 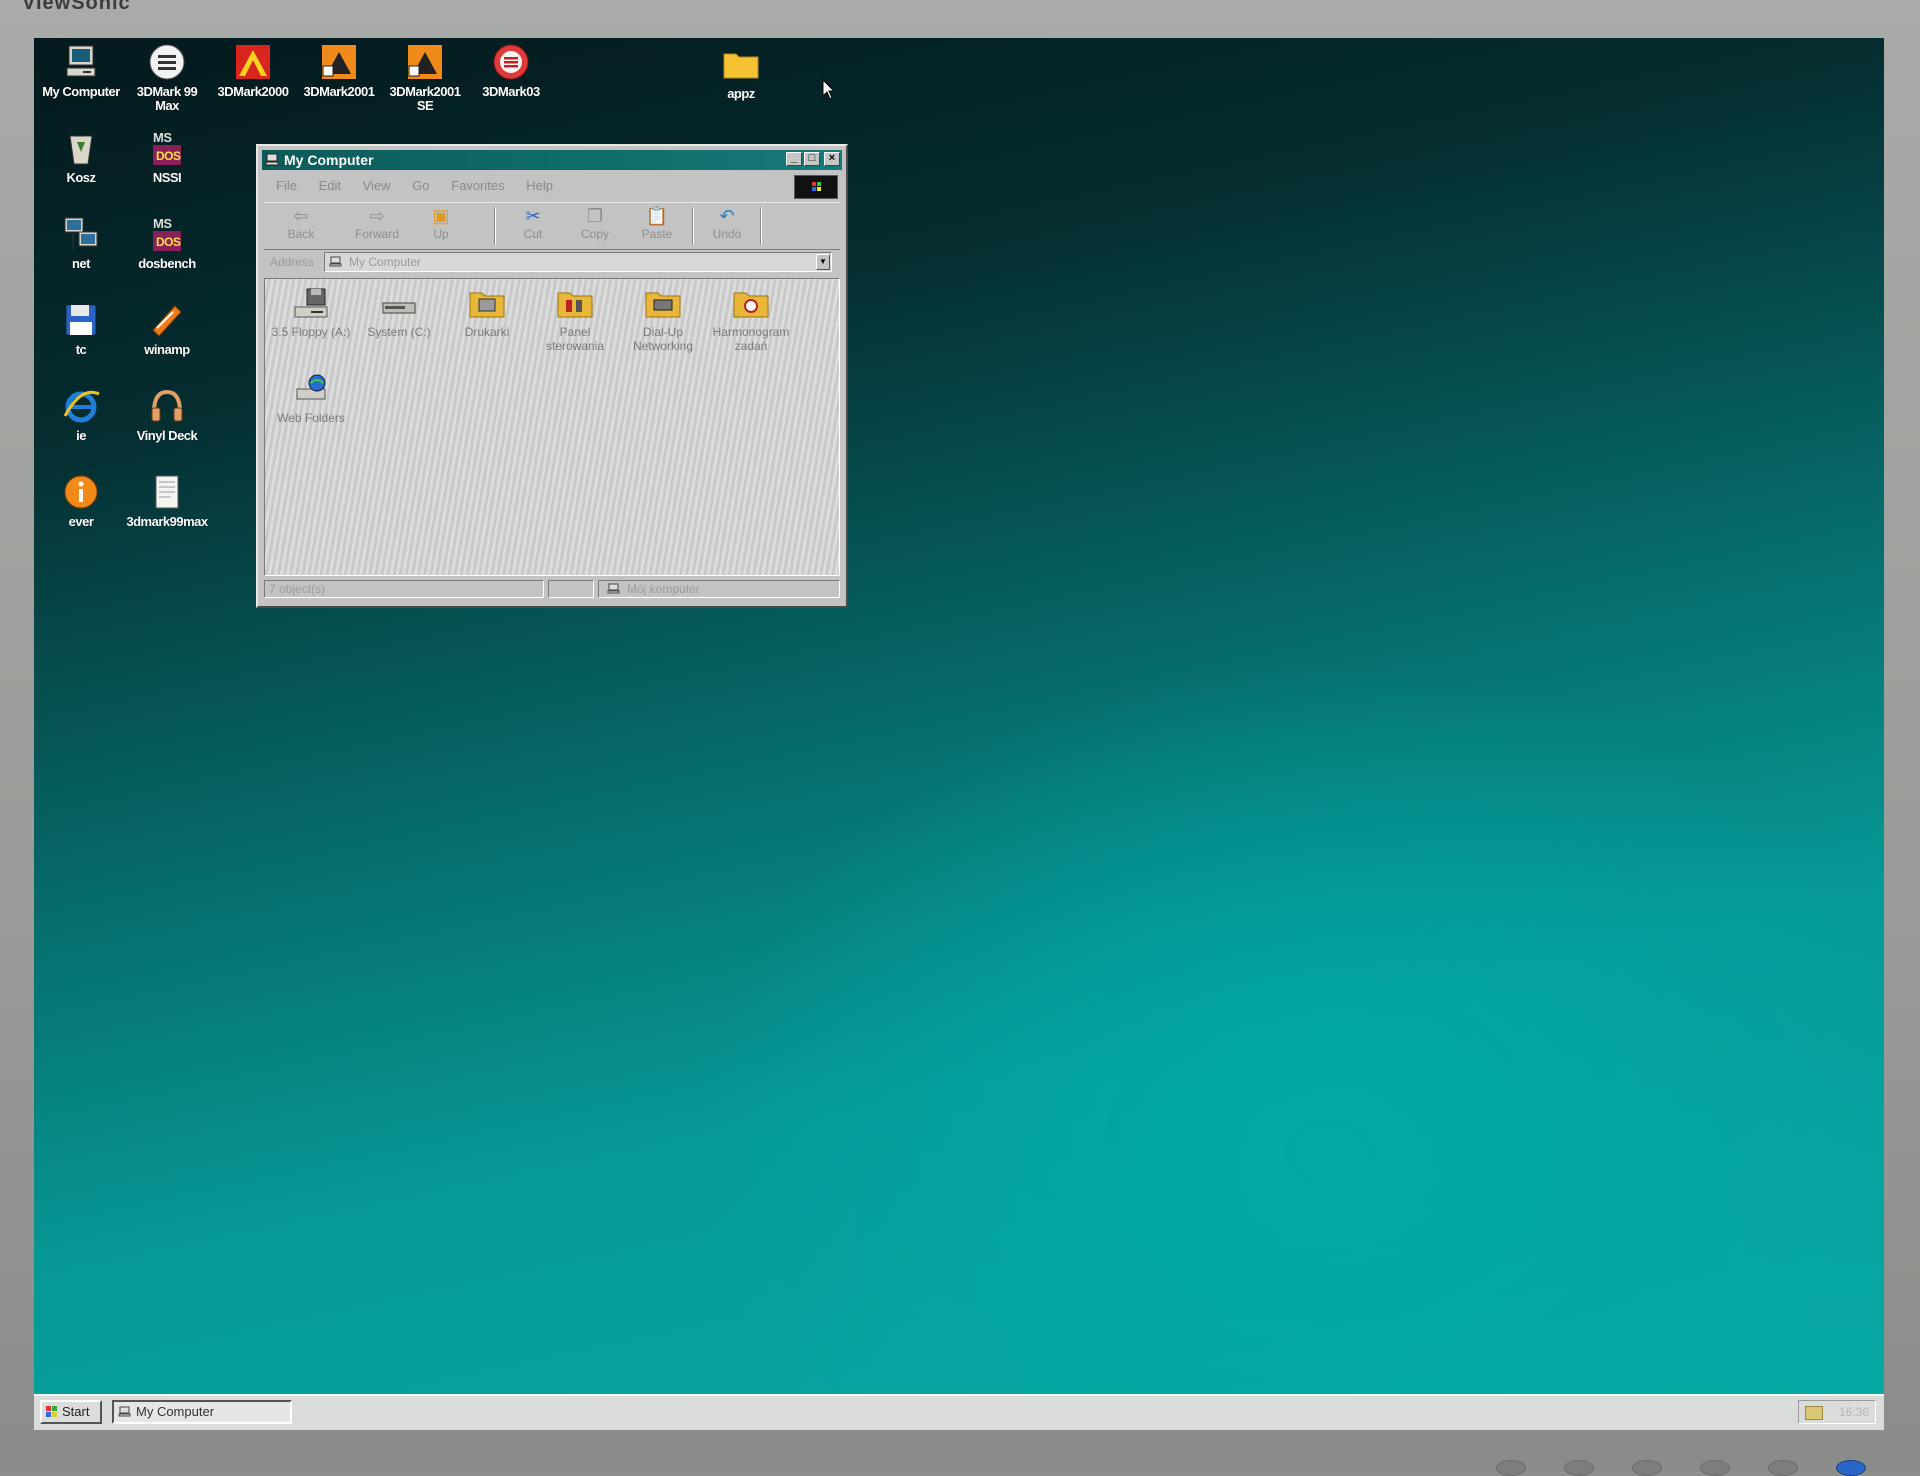 I want to click on menu-bar: File Edit View Go Favorites Help, so click(x=552, y=186).